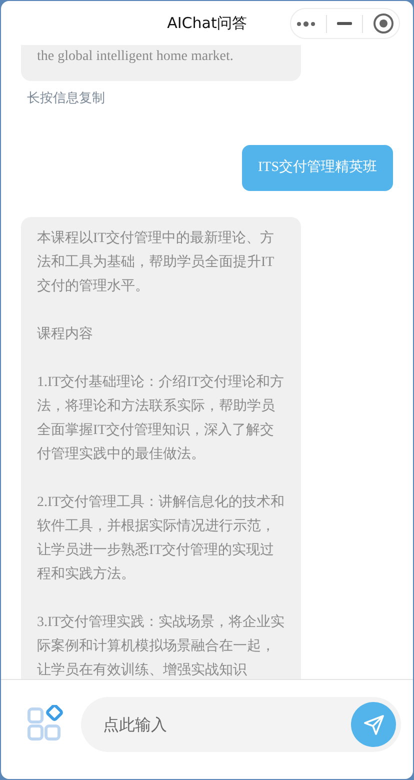 The width and height of the screenshot is (414, 780). Describe the element at coordinates (374, 724) in the screenshot. I see `send-icon` at that location.